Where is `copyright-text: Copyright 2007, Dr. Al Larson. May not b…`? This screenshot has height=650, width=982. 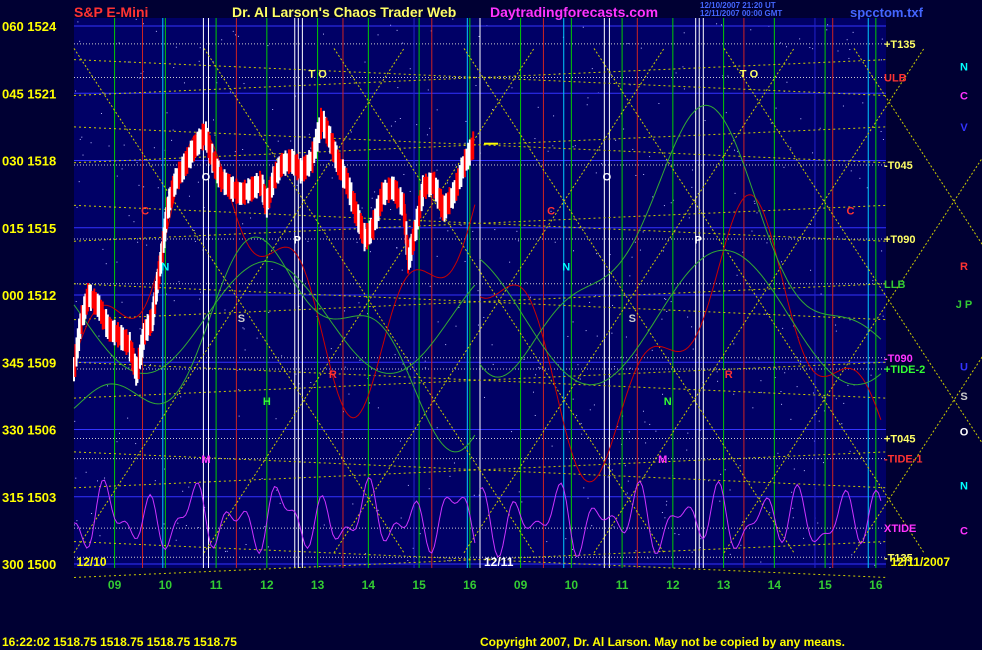
copyright-text: Copyright 2007, Dr. Al Larson. May not b… is located at coordinates (662, 642).